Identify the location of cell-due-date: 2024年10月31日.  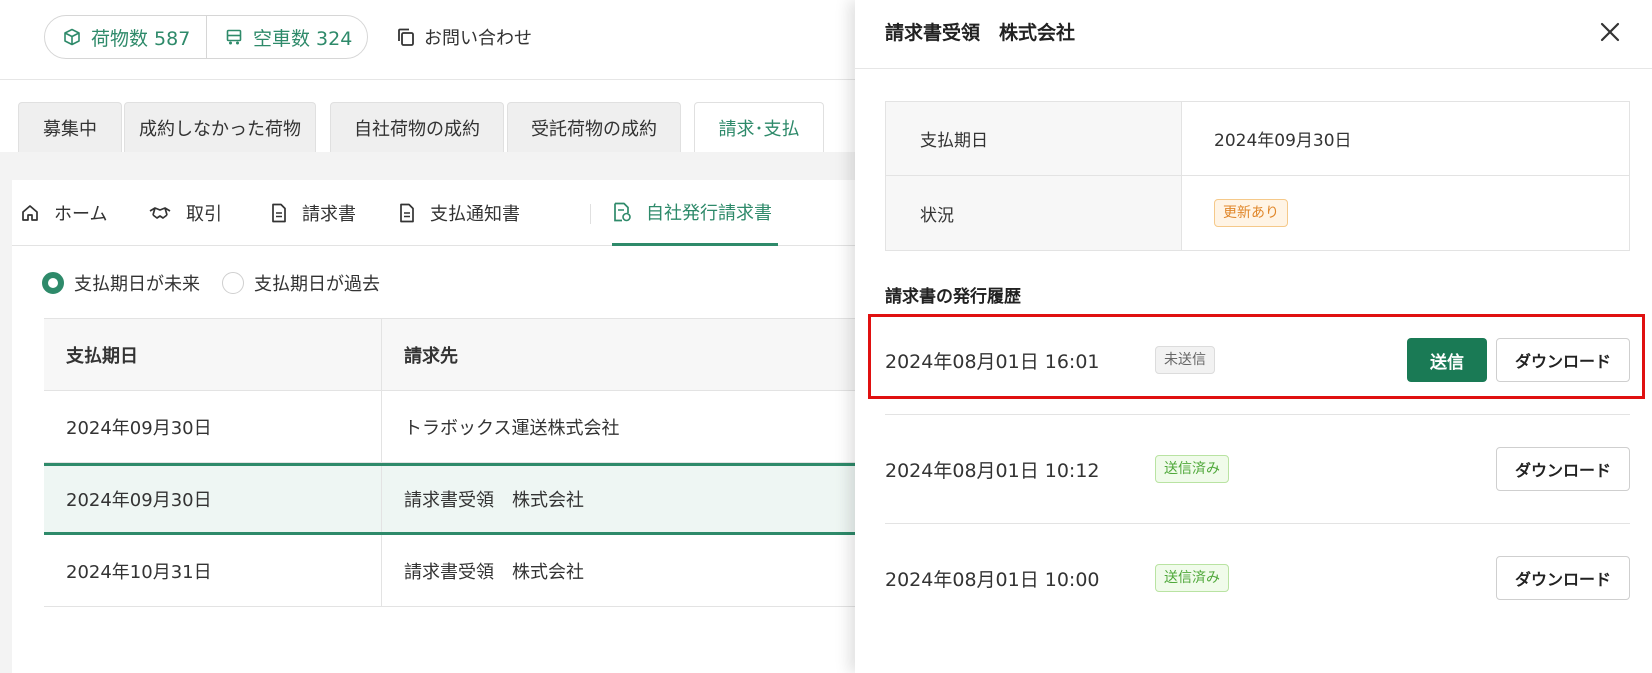
(213, 570).